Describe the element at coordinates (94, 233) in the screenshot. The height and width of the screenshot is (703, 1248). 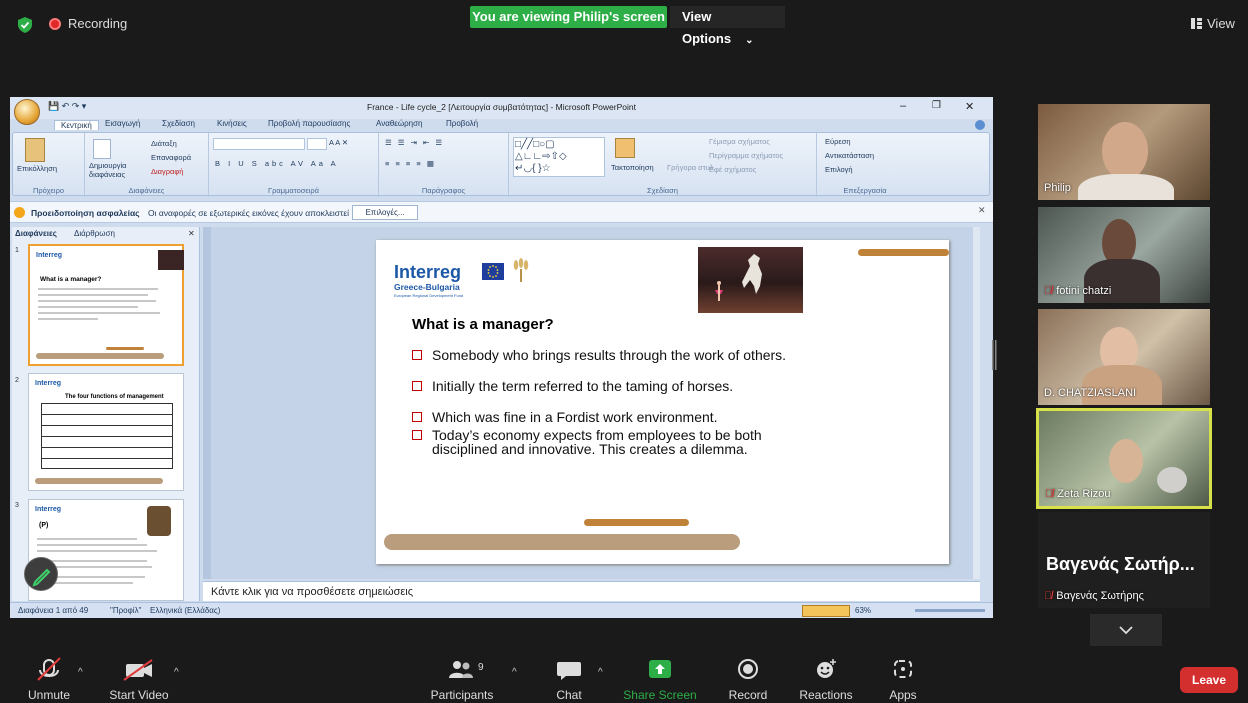
I see `tab-outline: Διάρθρωση` at that location.